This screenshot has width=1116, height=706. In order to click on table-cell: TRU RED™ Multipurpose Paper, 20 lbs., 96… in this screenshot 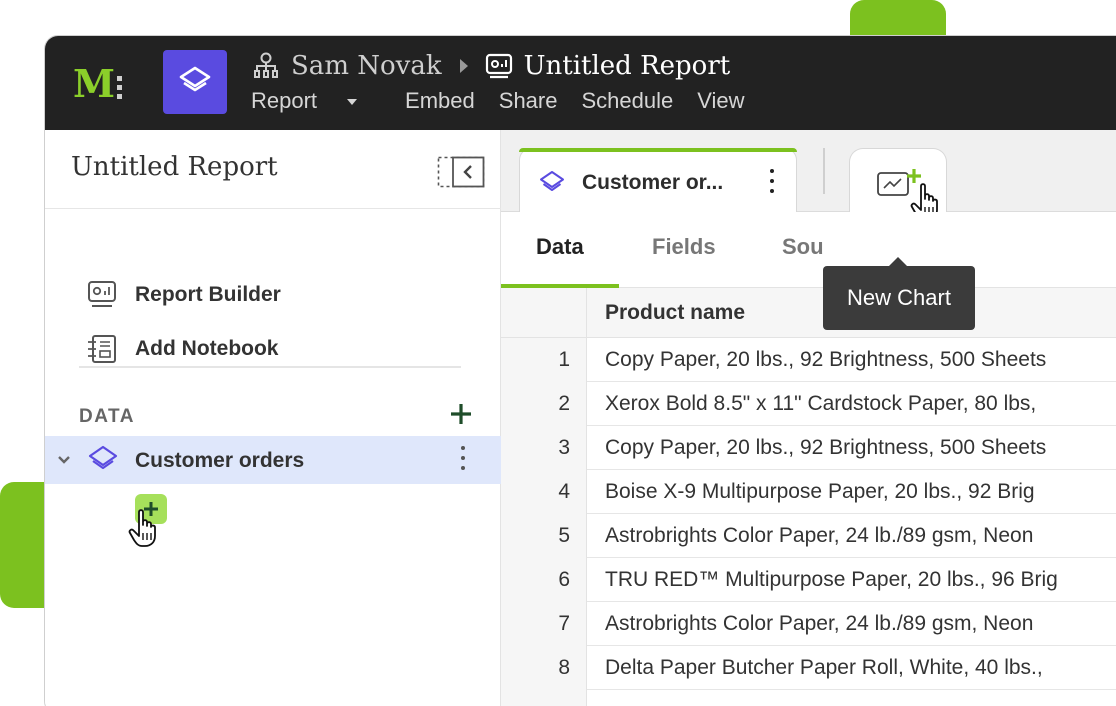, I will do `click(860, 580)`.